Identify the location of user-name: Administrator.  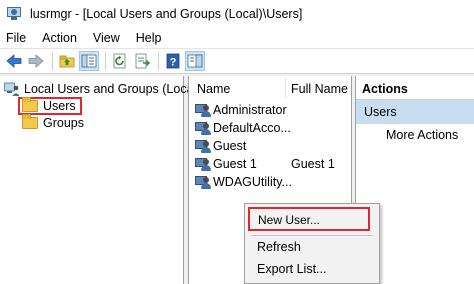
(250, 110).